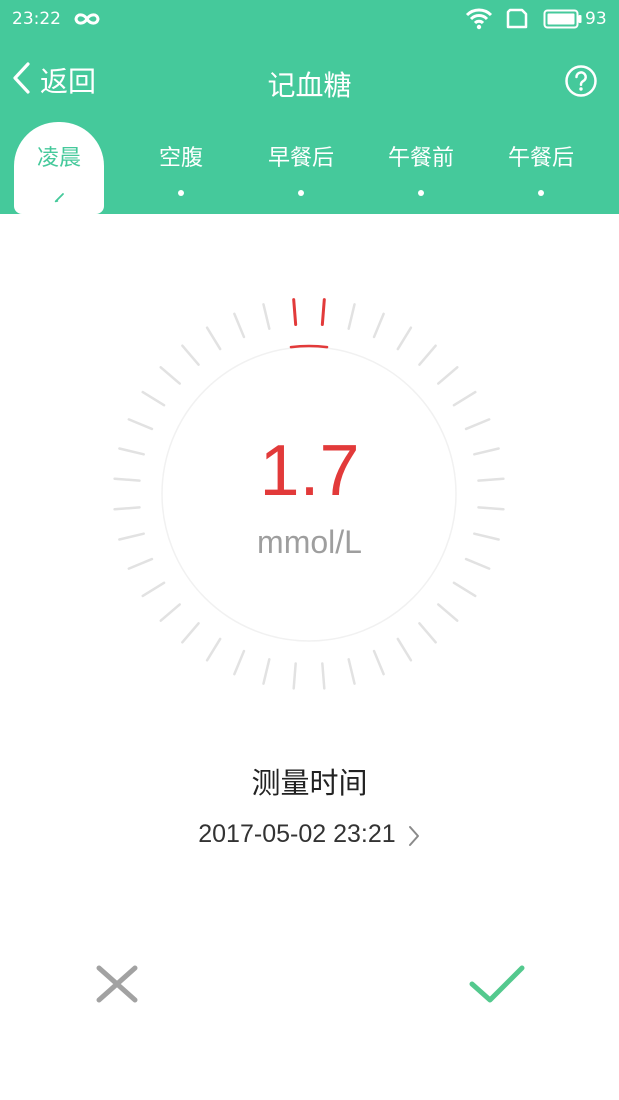 Image resolution: width=619 pixels, height=1100 pixels. I want to click on infinity-icon, so click(87, 21).